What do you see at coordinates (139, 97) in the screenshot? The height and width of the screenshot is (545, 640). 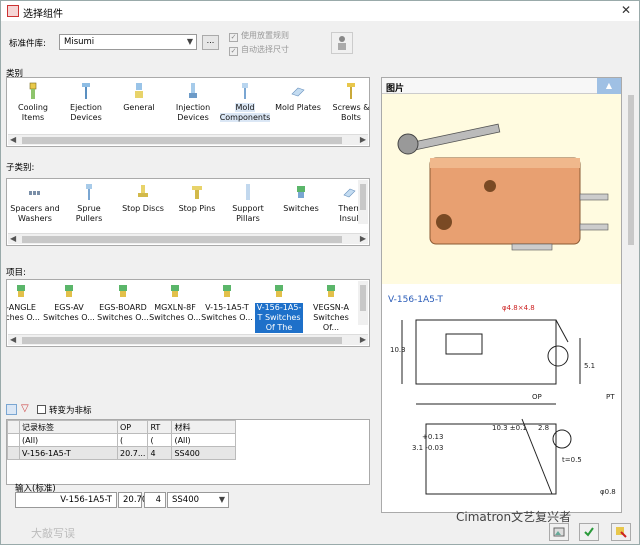 I see `category-item-general: General` at bounding box center [139, 97].